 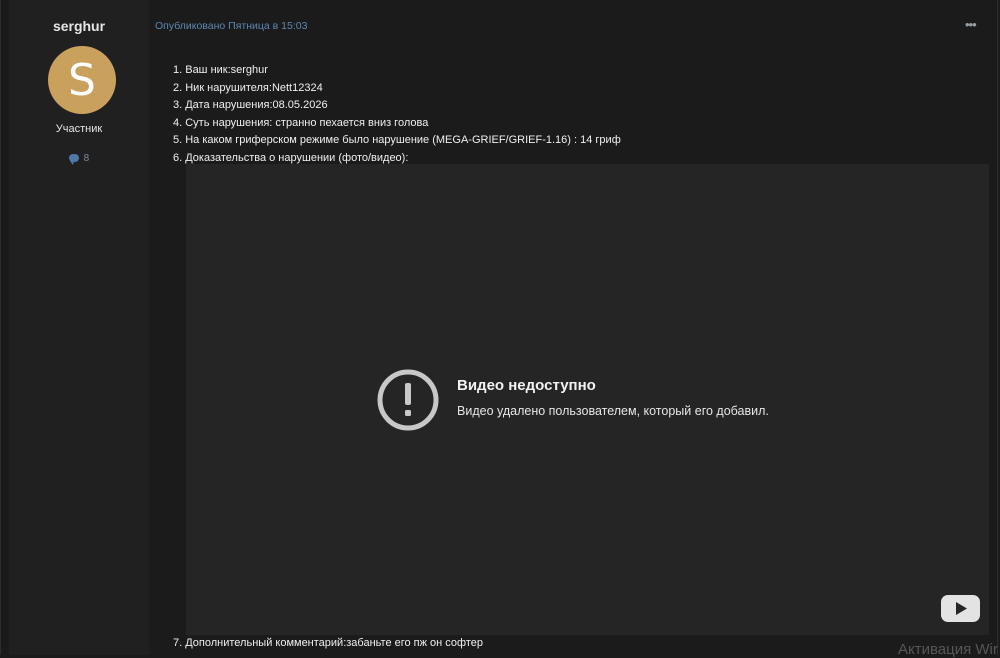 What do you see at coordinates (960, 608) in the screenshot?
I see `youtube-icon` at bounding box center [960, 608].